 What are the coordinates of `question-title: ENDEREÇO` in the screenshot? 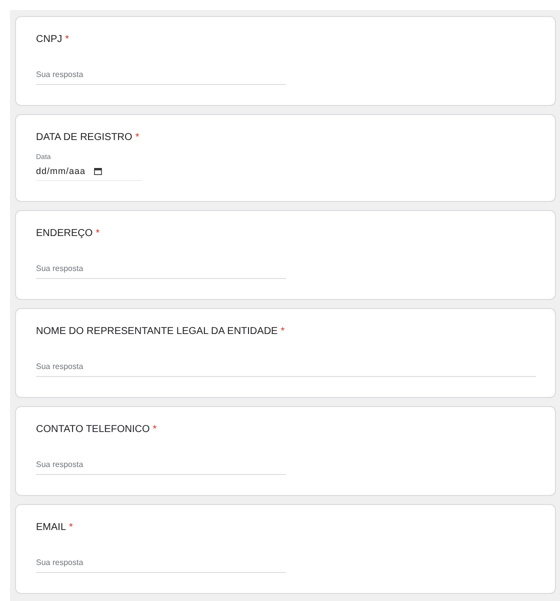 It's located at (64, 233).